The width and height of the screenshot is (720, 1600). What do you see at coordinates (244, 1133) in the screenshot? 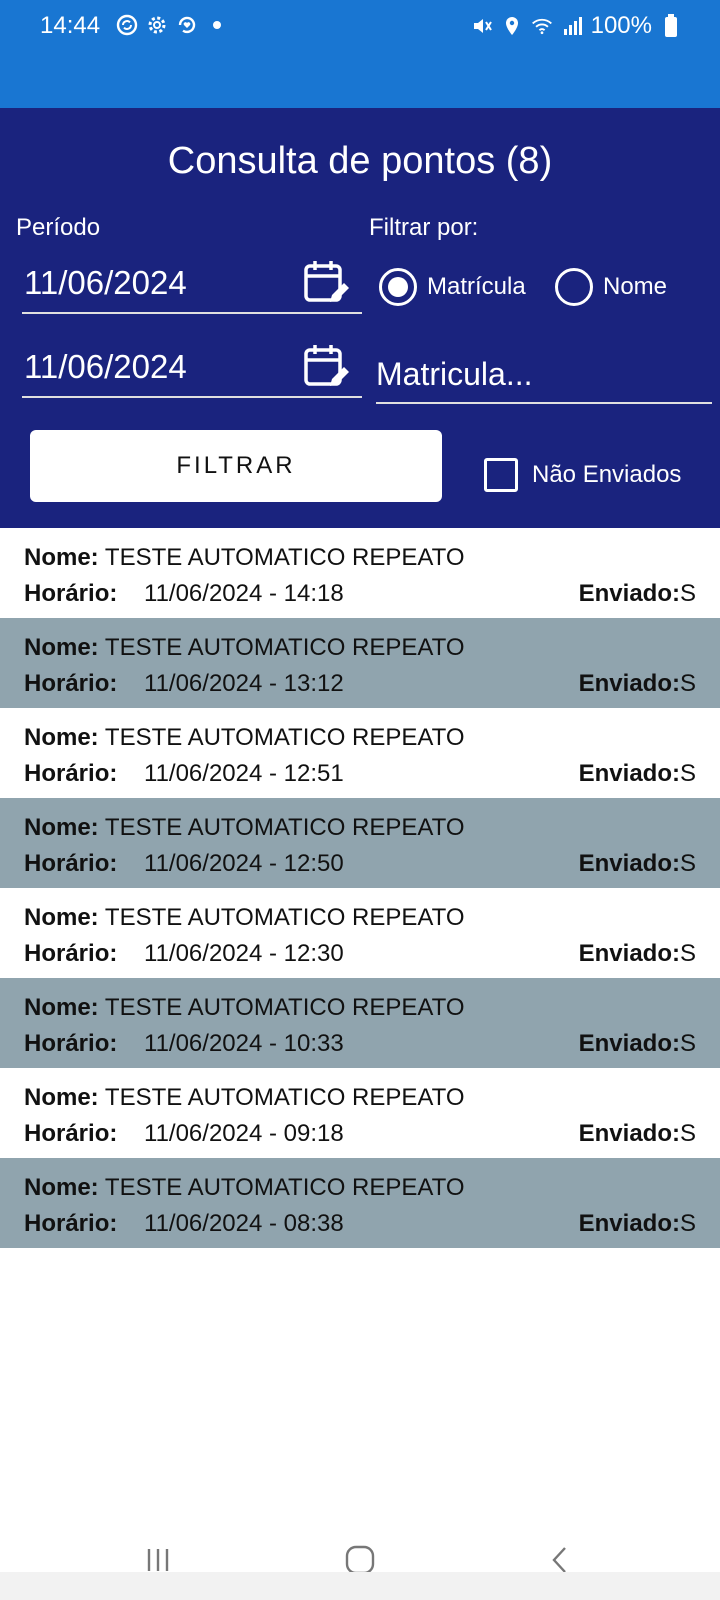
I see `record-time: 11/06/2024 - 09:18` at bounding box center [244, 1133].